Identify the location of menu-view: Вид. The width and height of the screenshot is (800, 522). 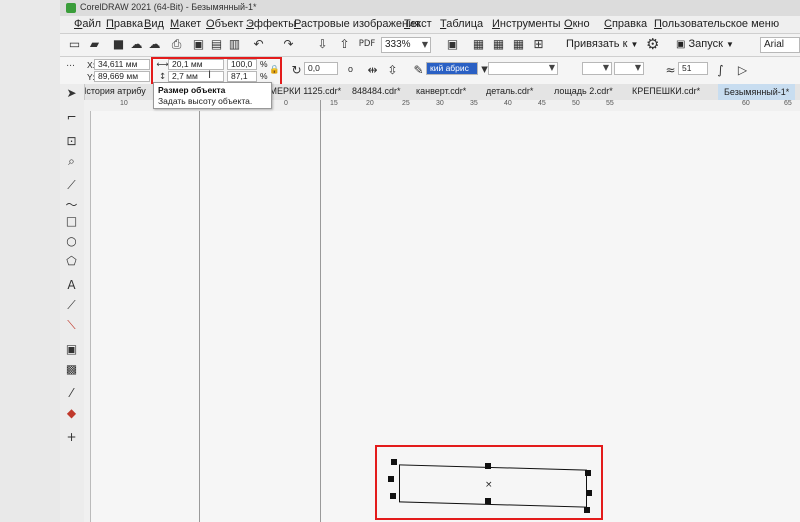
(154, 24).